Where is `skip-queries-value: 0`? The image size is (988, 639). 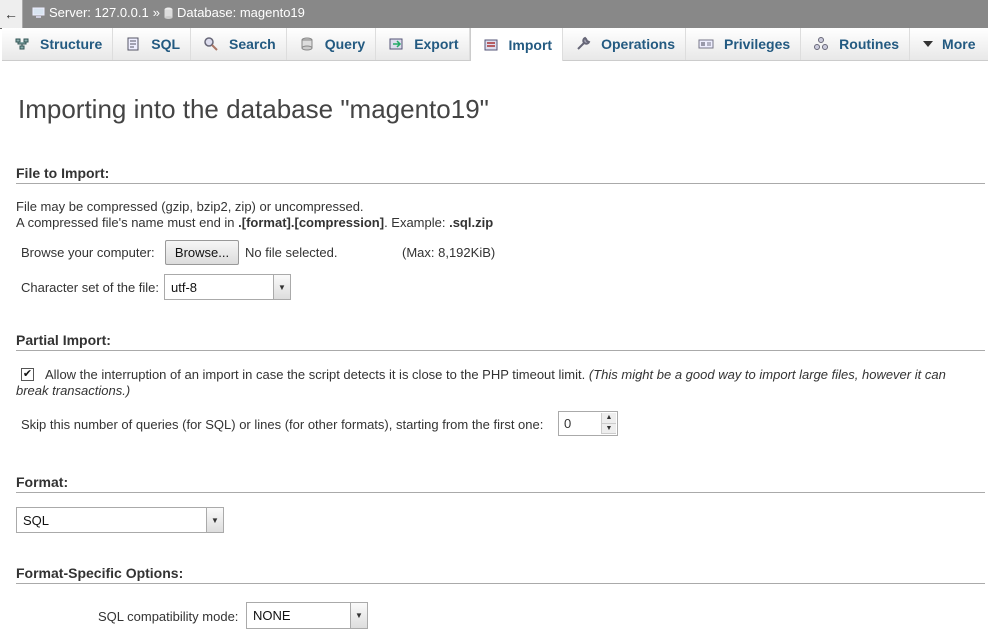
skip-queries-value: 0 is located at coordinates (568, 423).